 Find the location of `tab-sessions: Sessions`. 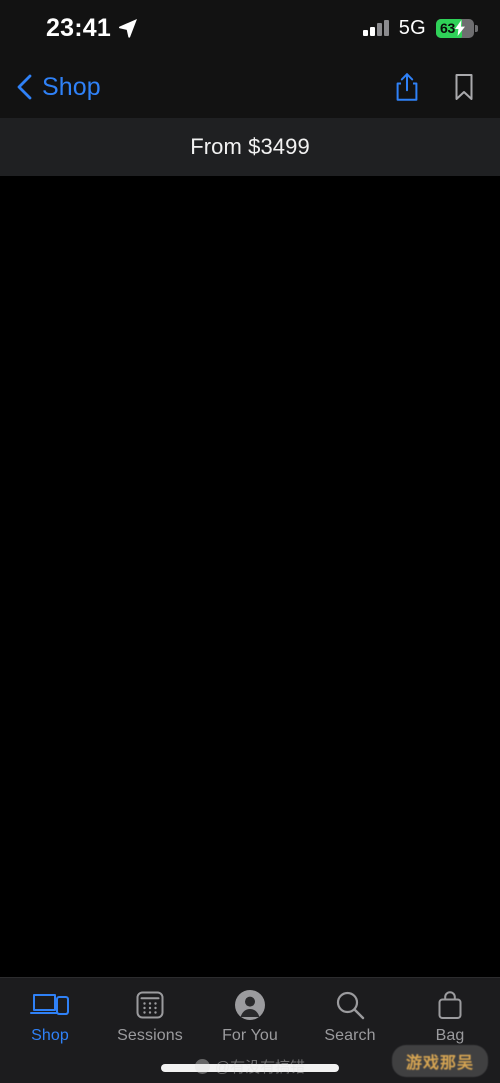

tab-sessions: Sessions is located at coordinates (150, 1016).